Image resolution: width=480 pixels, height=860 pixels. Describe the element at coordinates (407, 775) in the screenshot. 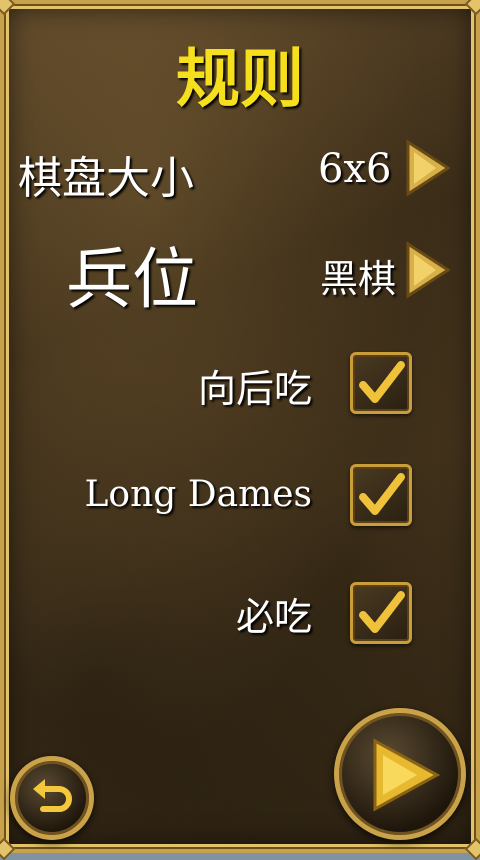

I see `play-arrow-icon` at that location.